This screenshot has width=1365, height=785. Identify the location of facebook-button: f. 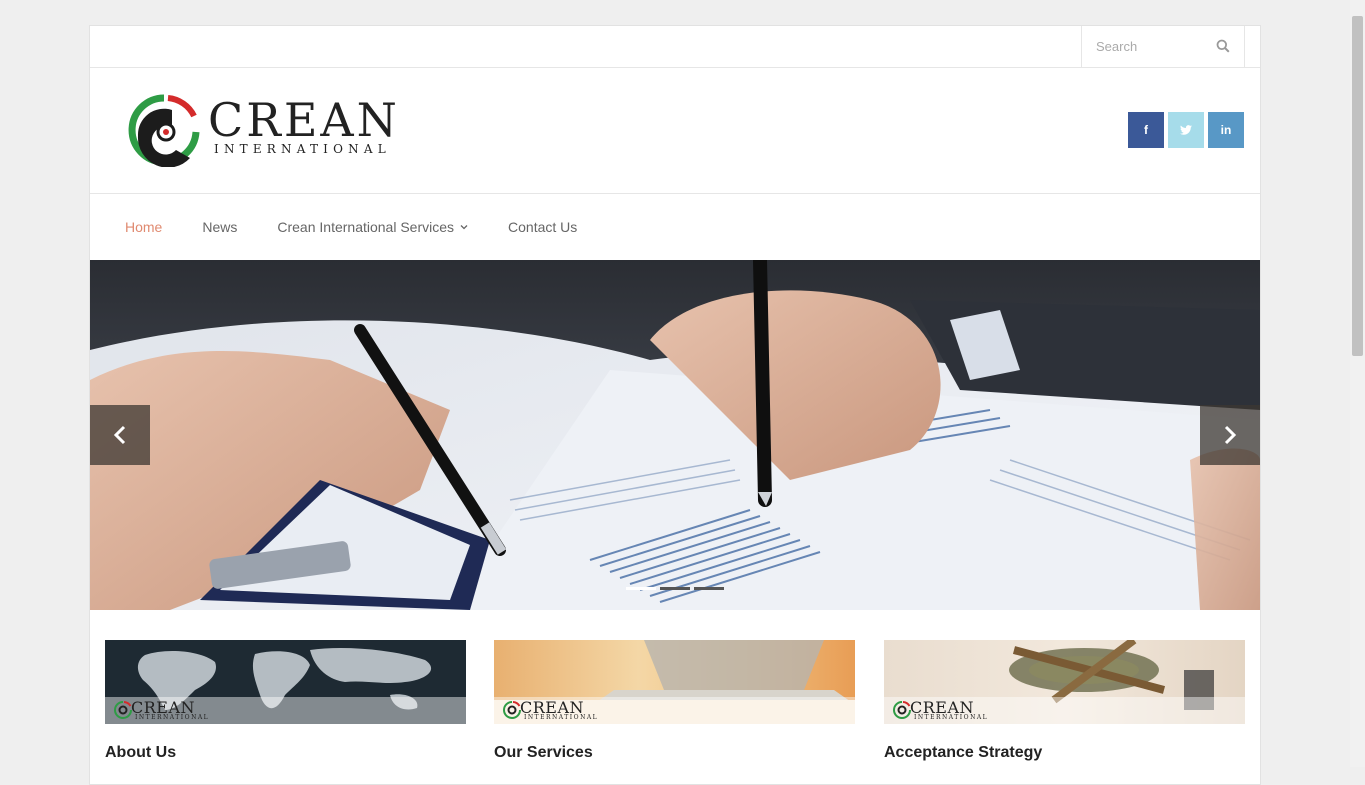
(1146, 130).